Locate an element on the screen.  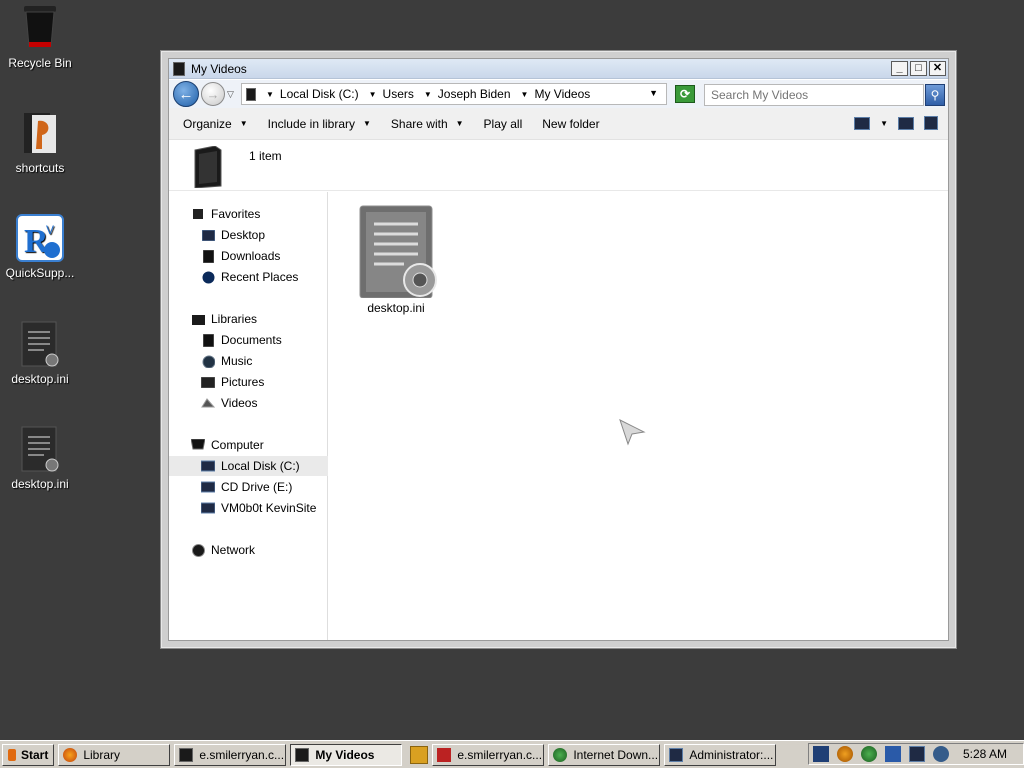
volume-tray-icon is located at coordinates (940, 754).